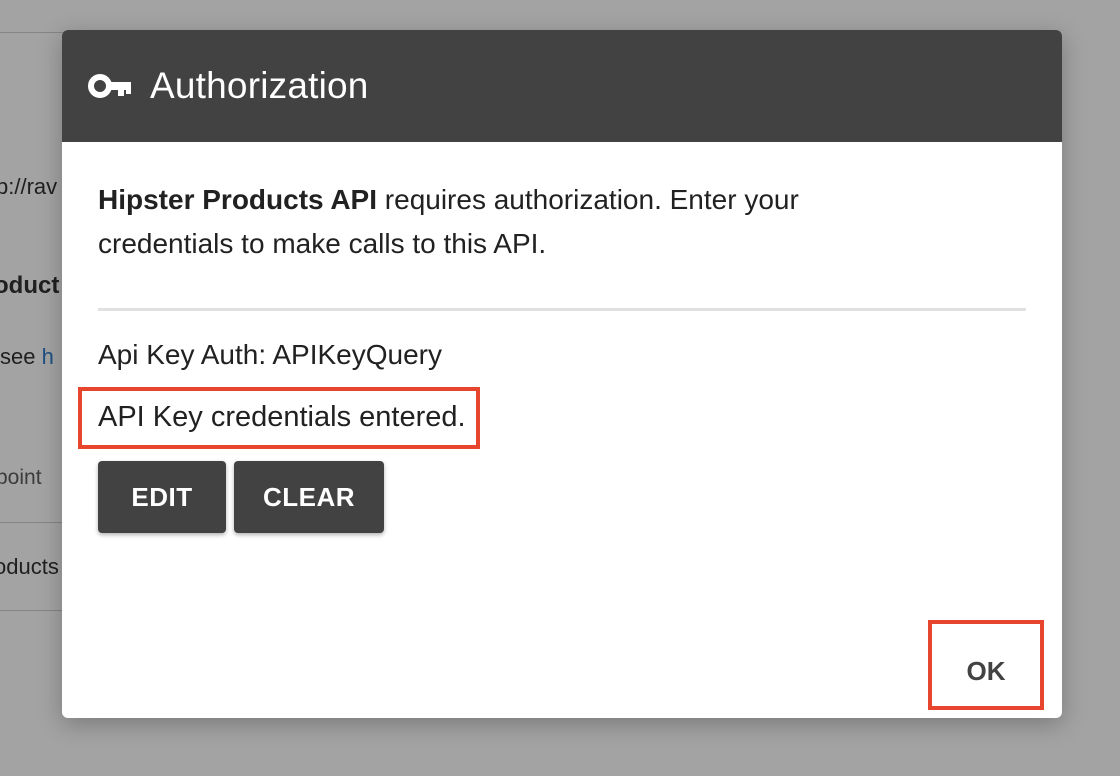 Image resolution: width=1120 pixels, height=776 pixels. What do you see at coordinates (48, 356) in the screenshot?
I see `bg-link: h` at bounding box center [48, 356].